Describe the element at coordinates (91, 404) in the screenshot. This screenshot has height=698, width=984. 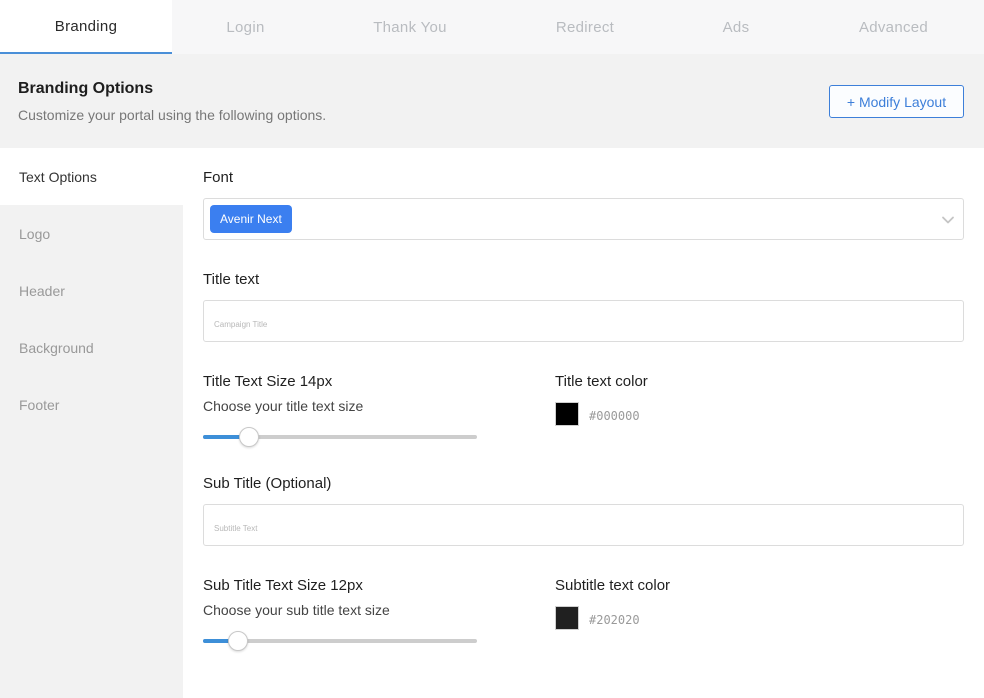
I see `sidebar-item-footer: Footer` at that location.